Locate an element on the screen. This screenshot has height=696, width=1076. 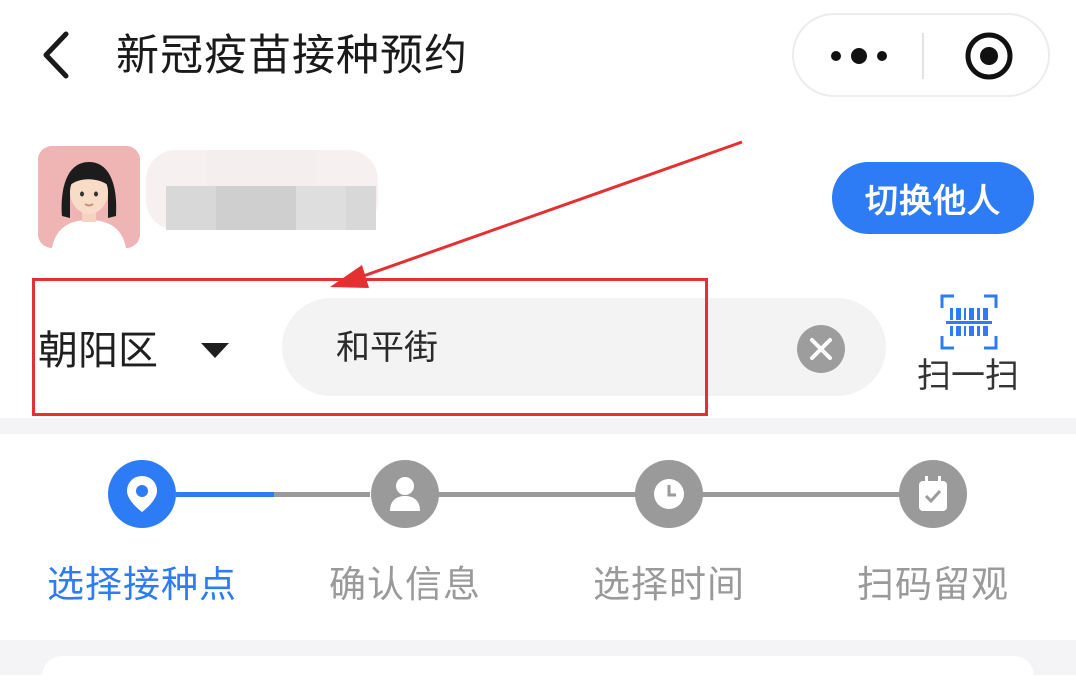
step-label-scan-observe: 扫码留观 is located at coordinates (933, 584).